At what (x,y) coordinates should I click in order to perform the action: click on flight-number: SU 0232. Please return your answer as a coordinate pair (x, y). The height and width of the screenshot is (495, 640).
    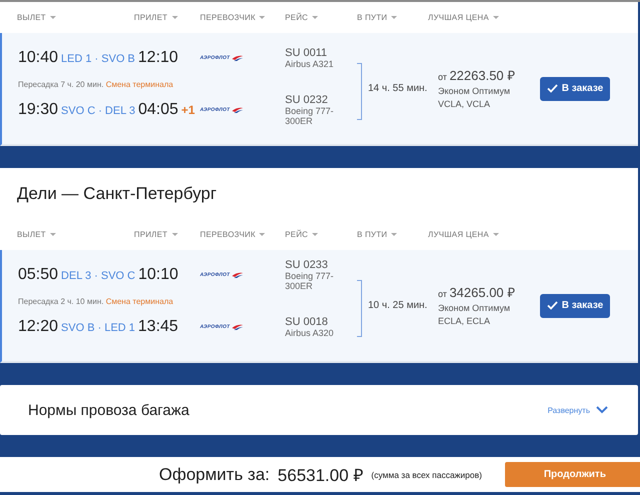
    Looking at the image, I should click on (307, 100).